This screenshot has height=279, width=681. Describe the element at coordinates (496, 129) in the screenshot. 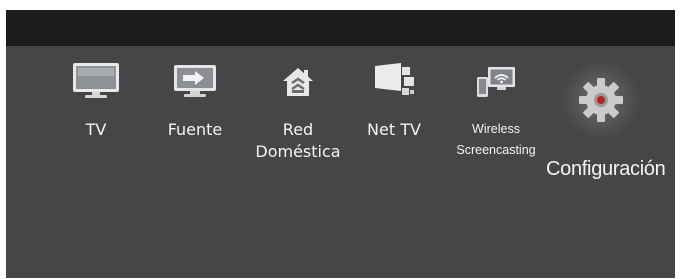

I see `menu-item-label-line1: Wireless` at that location.